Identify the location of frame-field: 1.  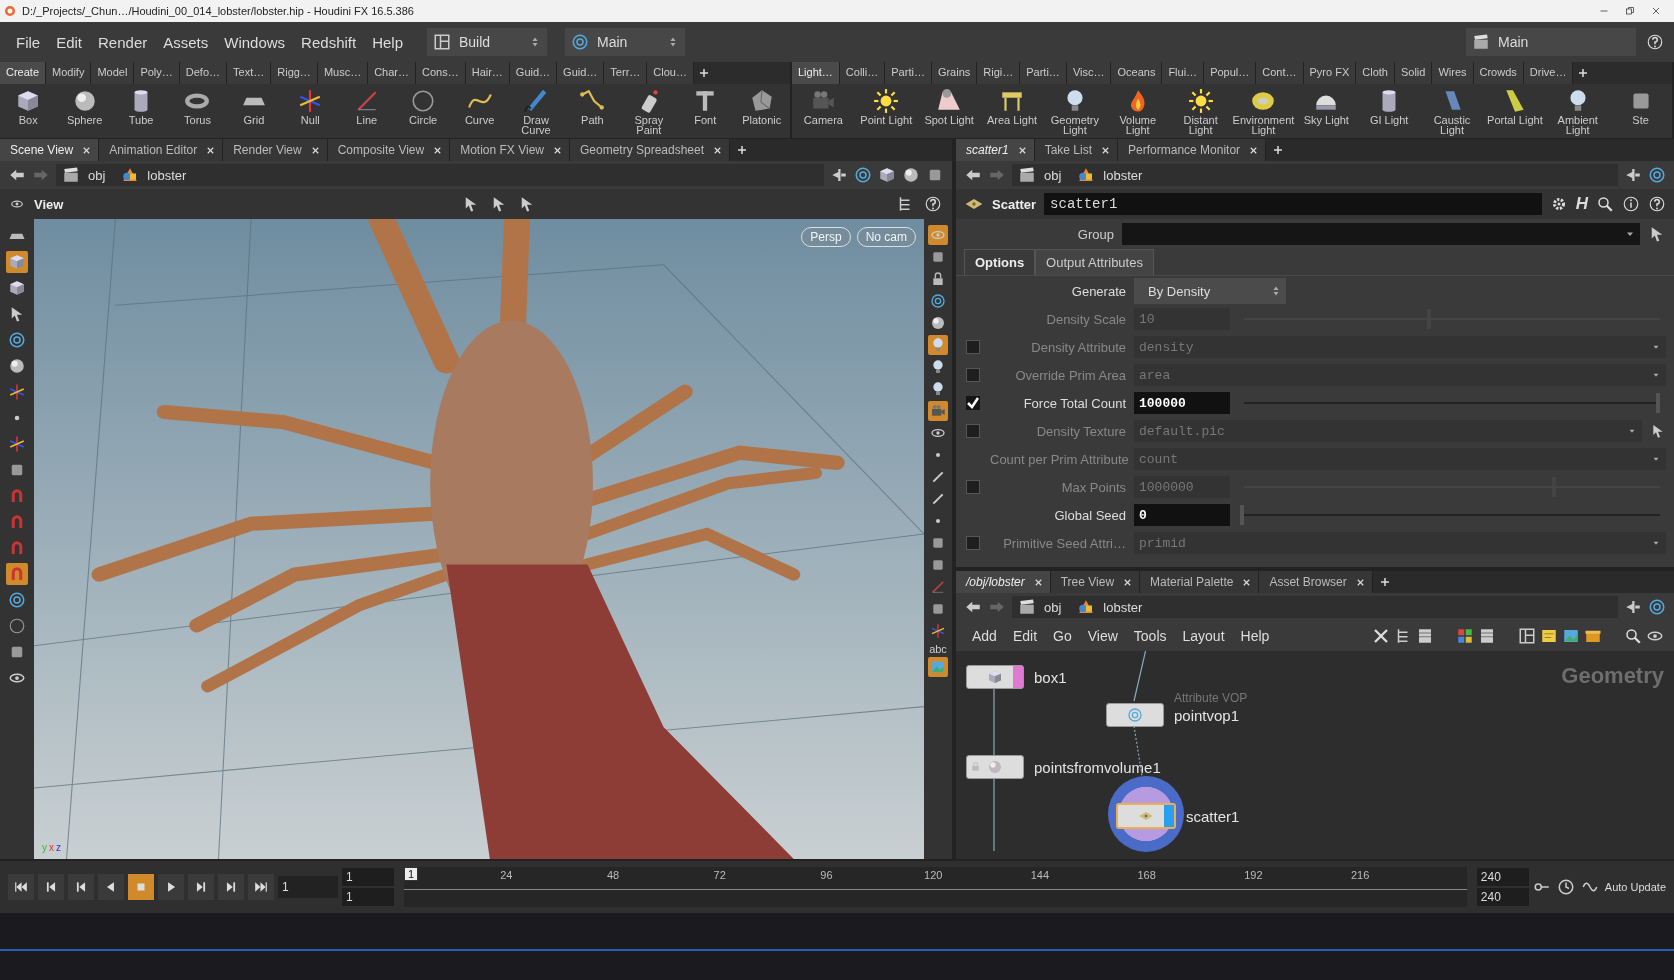
(308, 887).